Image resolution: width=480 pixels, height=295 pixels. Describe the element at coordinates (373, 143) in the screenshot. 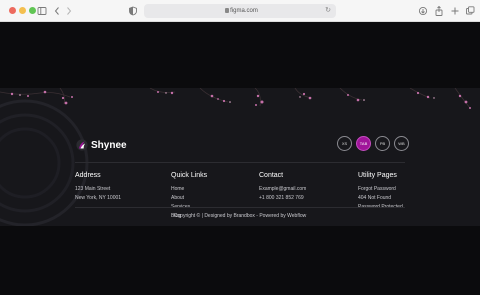

I see `size-switcher: XS TAB PB WB` at that location.